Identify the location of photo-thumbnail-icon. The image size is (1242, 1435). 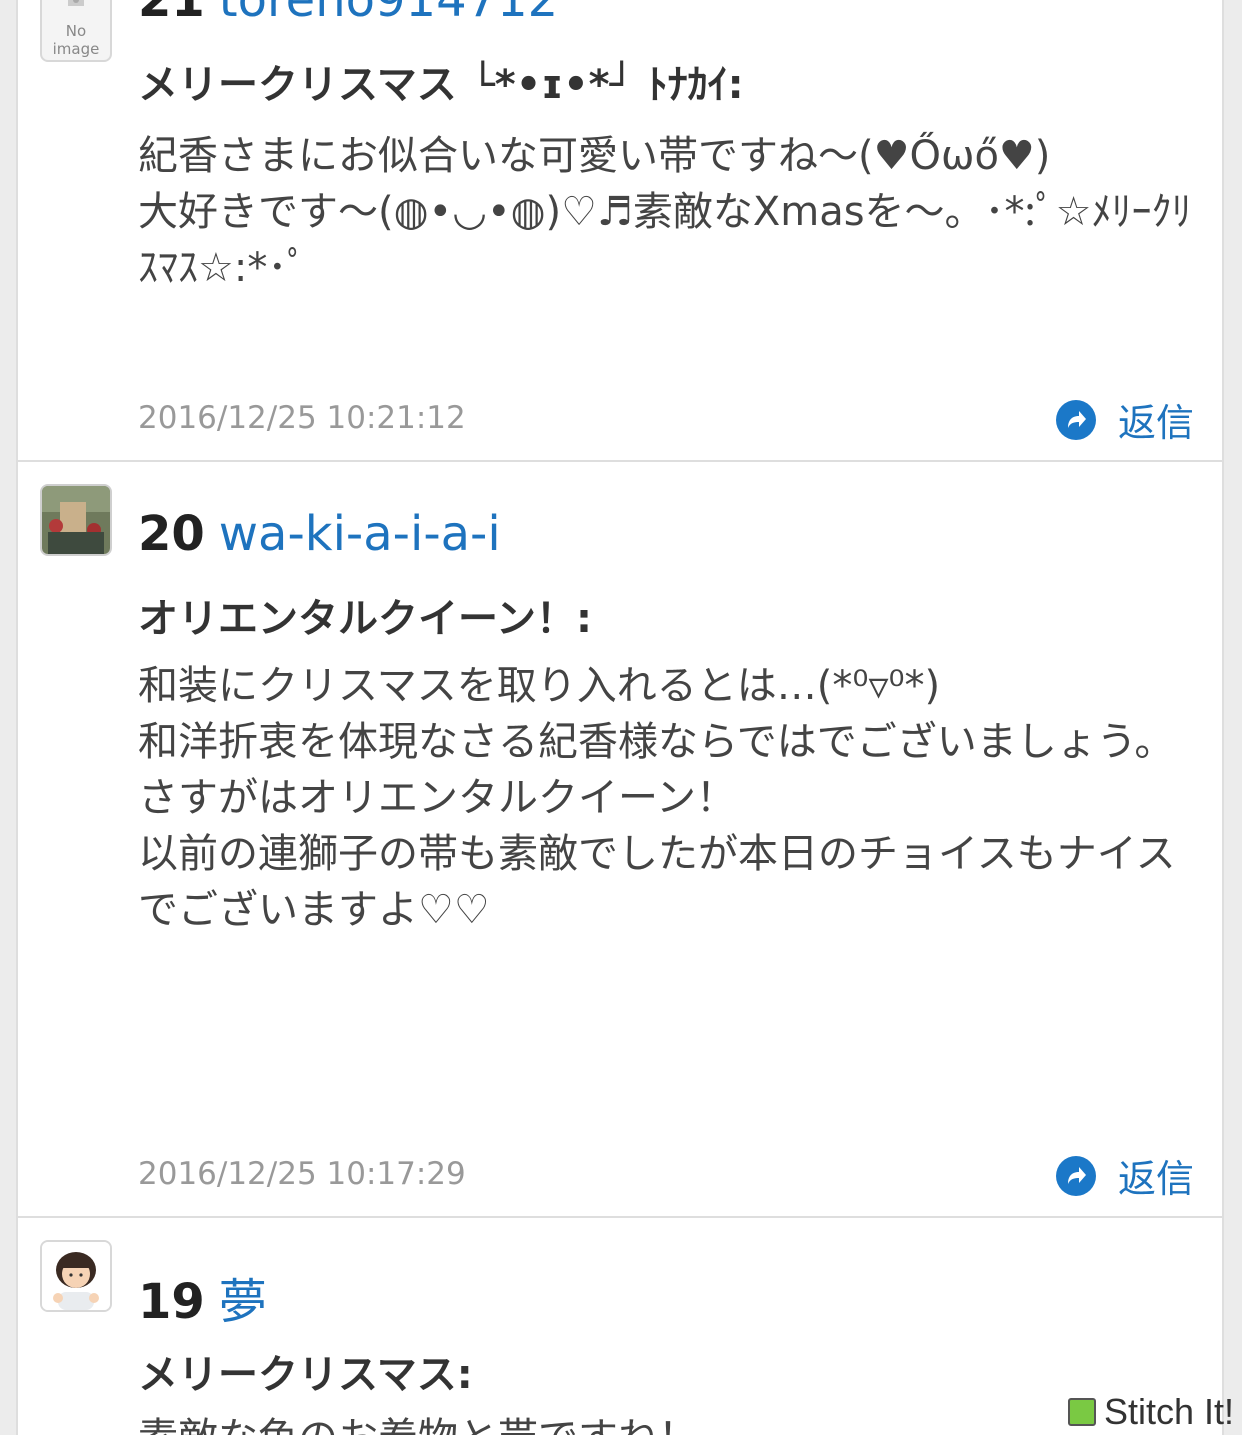
(76, 520).